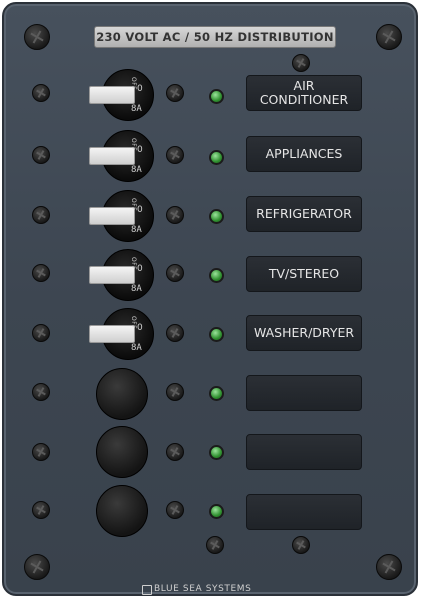 The width and height of the screenshot is (422, 600). I want to click on circuit-label: REFRIGERATOR, so click(304, 214).